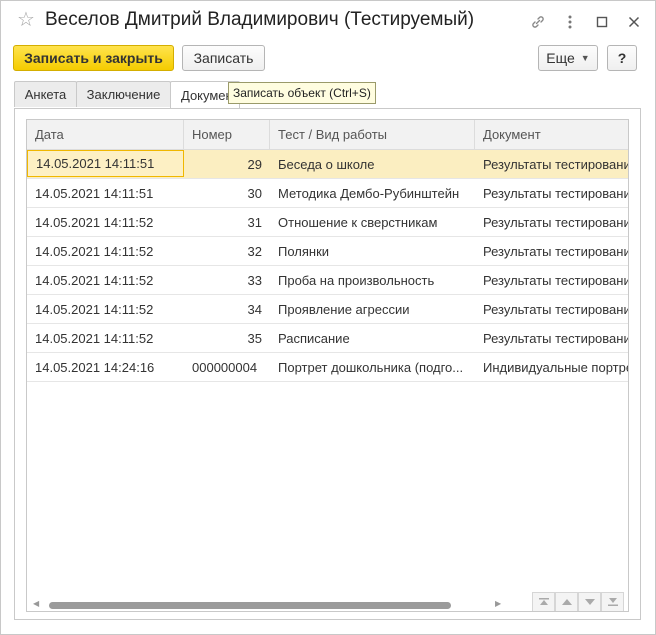 The height and width of the screenshot is (635, 656). What do you see at coordinates (93, 58) in the screenshot?
I see `save-and-close-button: Записать и закрыть` at bounding box center [93, 58].